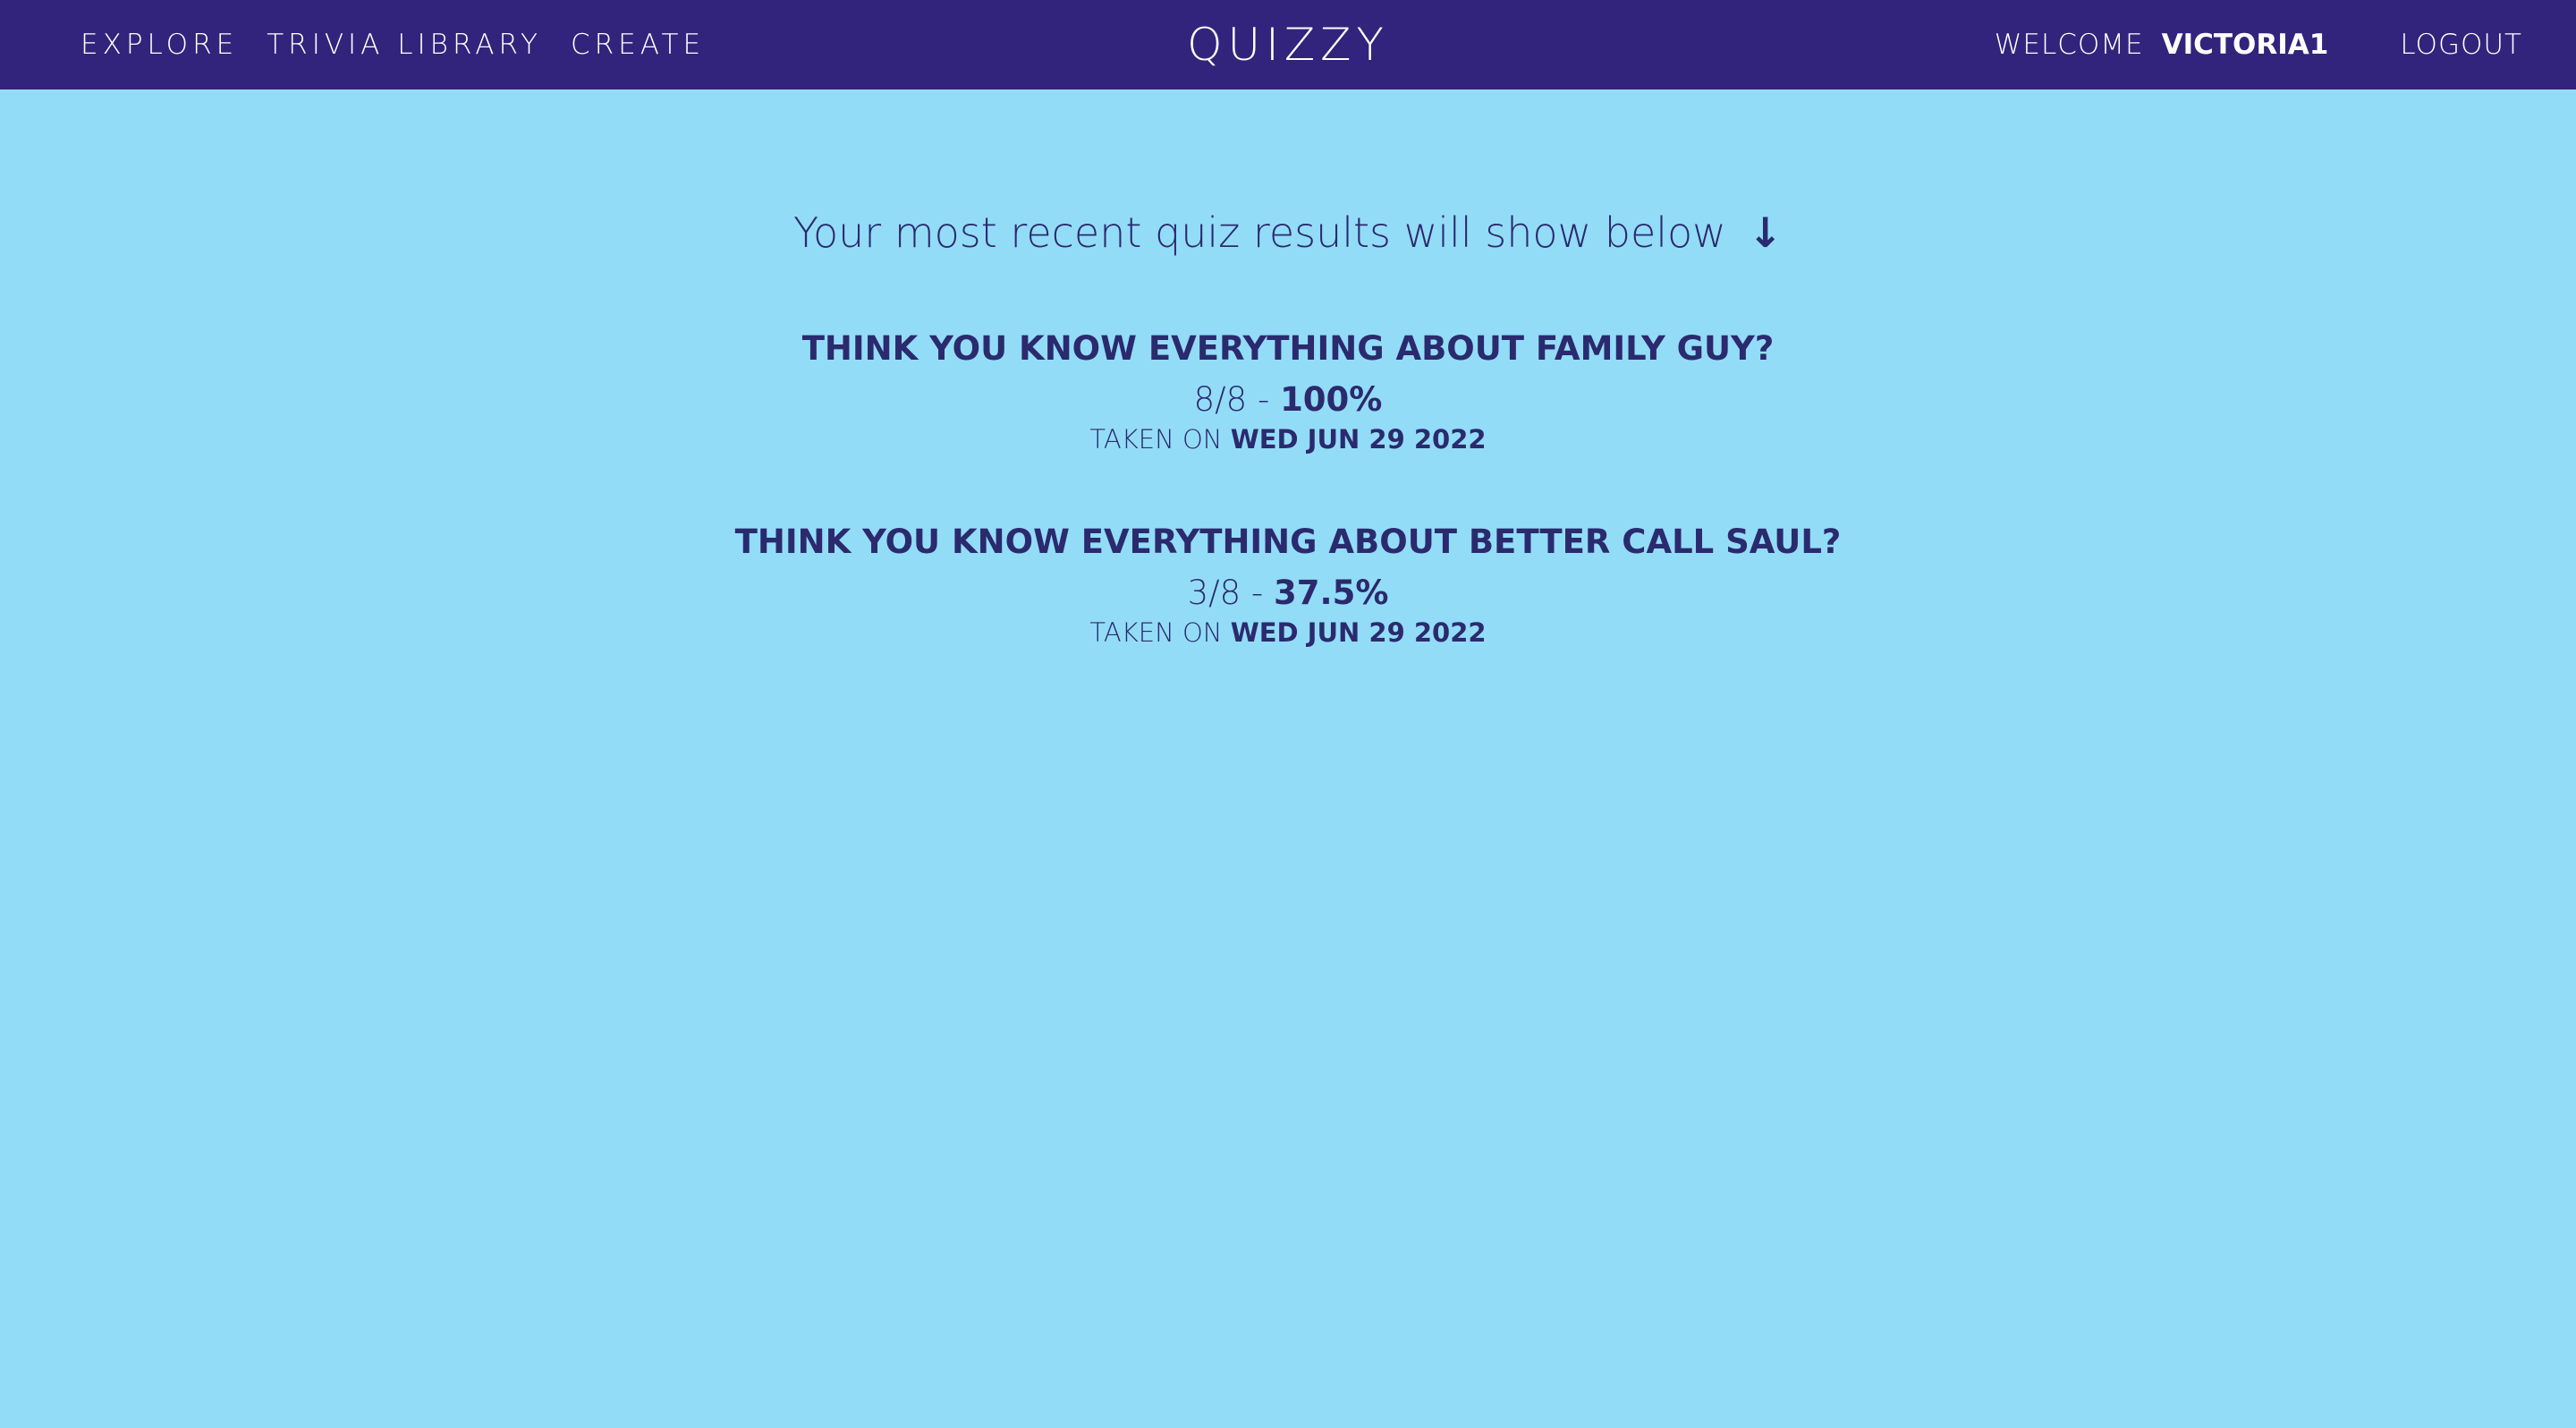 This screenshot has width=2576, height=1428. I want to click on nav-create-link: CREATE, so click(638, 45).